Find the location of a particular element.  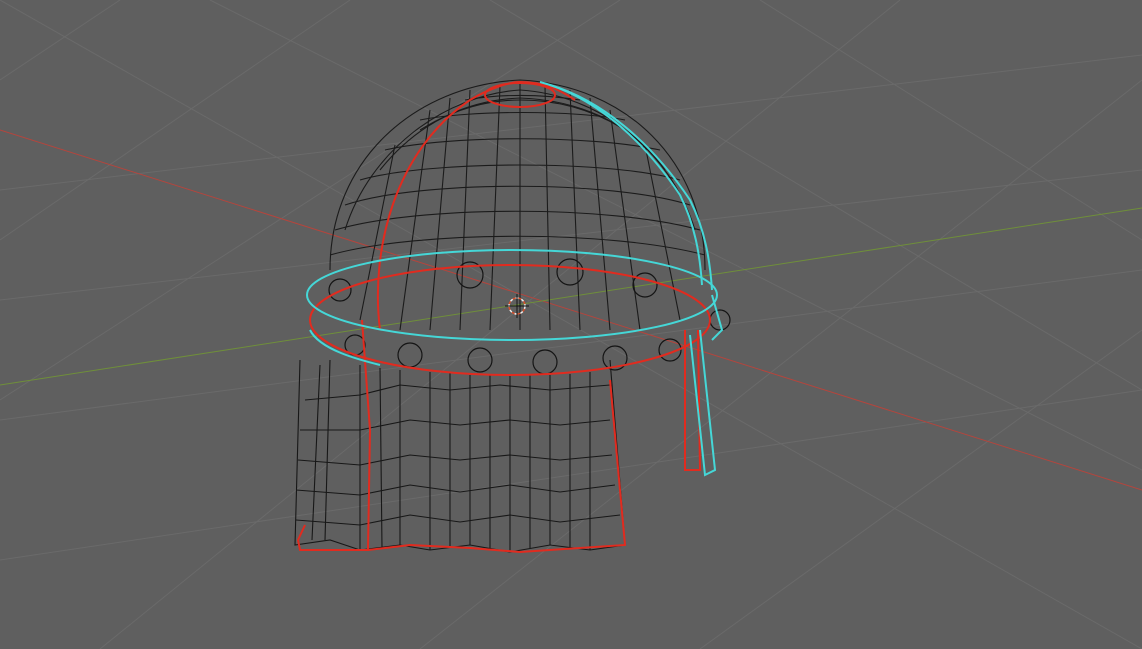

dome-wireframe is located at coordinates (517, 205).